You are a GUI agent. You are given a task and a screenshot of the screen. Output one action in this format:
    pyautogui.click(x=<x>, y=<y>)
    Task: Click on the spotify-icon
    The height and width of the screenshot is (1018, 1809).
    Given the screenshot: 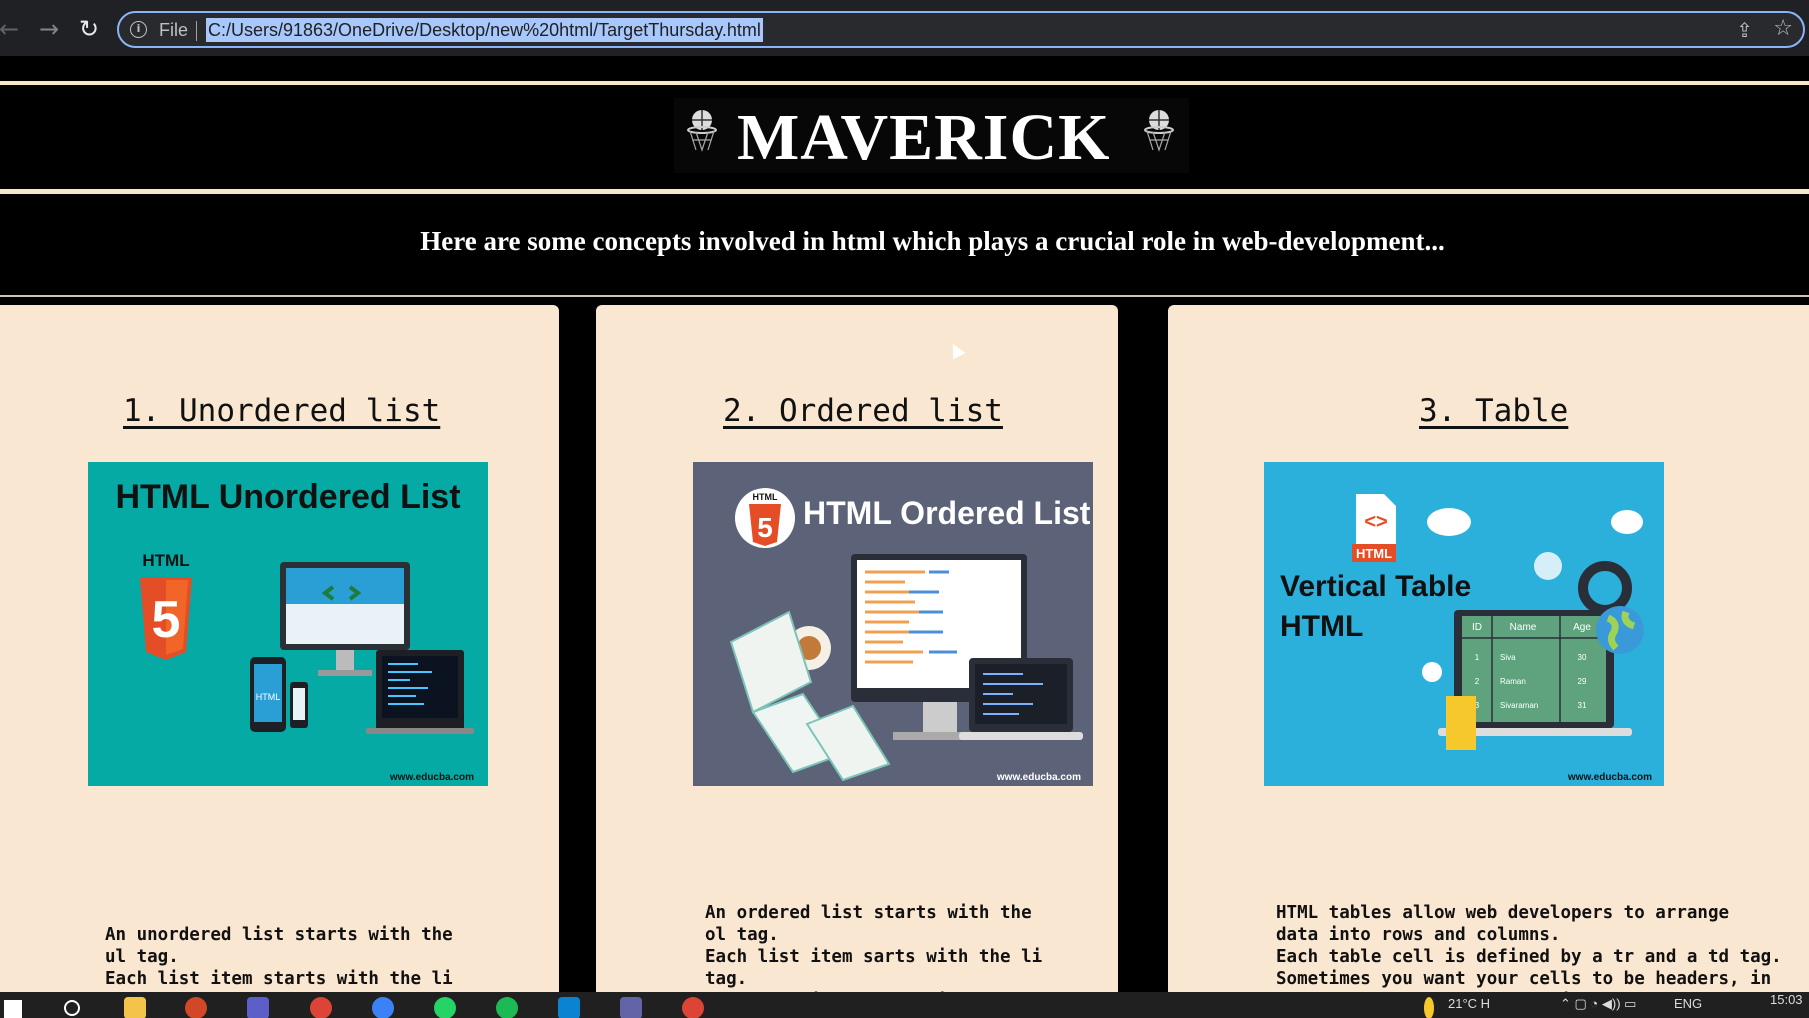 What is the action you would take?
    pyautogui.click(x=507, y=1007)
    